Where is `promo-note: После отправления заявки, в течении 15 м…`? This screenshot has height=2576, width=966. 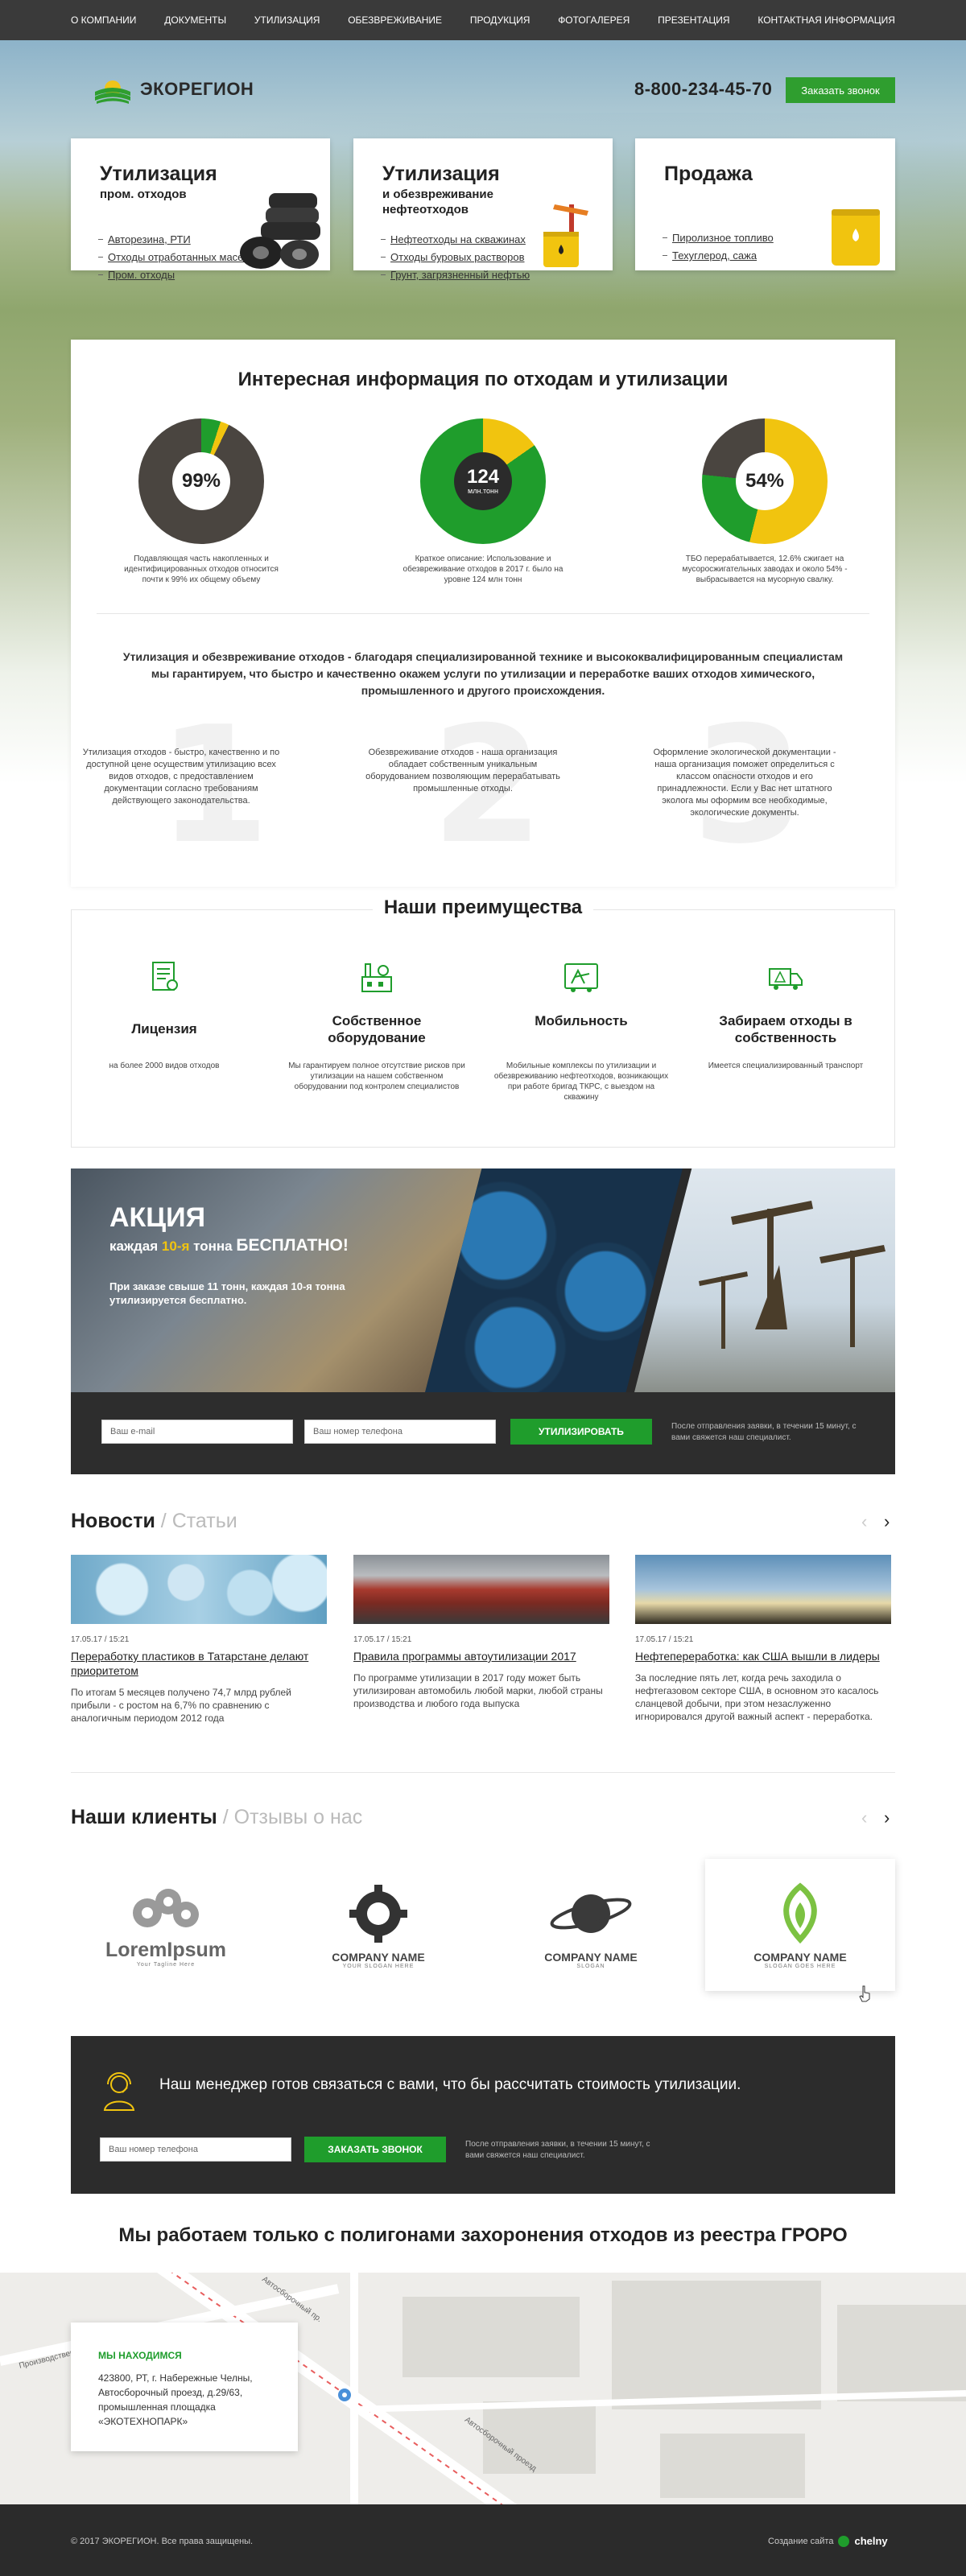
promo-note: После отправления заявки, в течении 15 м… is located at coordinates (764, 1432).